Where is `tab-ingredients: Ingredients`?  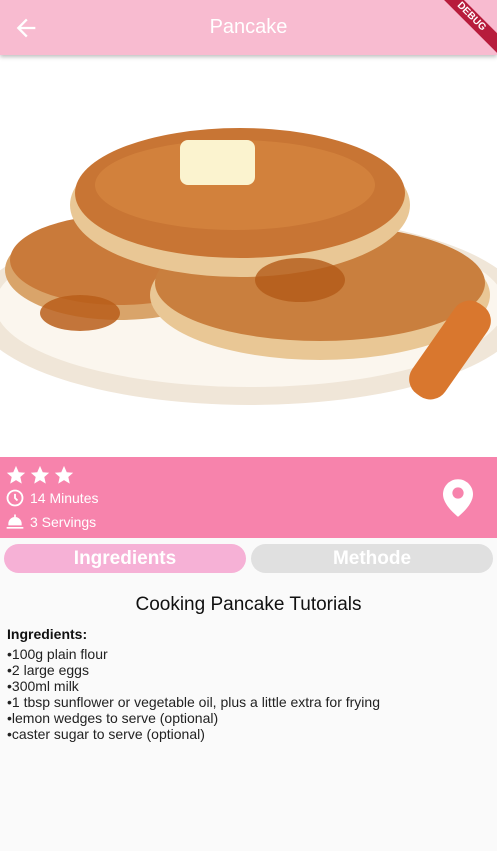 tab-ingredients: Ingredients is located at coordinates (125, 558).